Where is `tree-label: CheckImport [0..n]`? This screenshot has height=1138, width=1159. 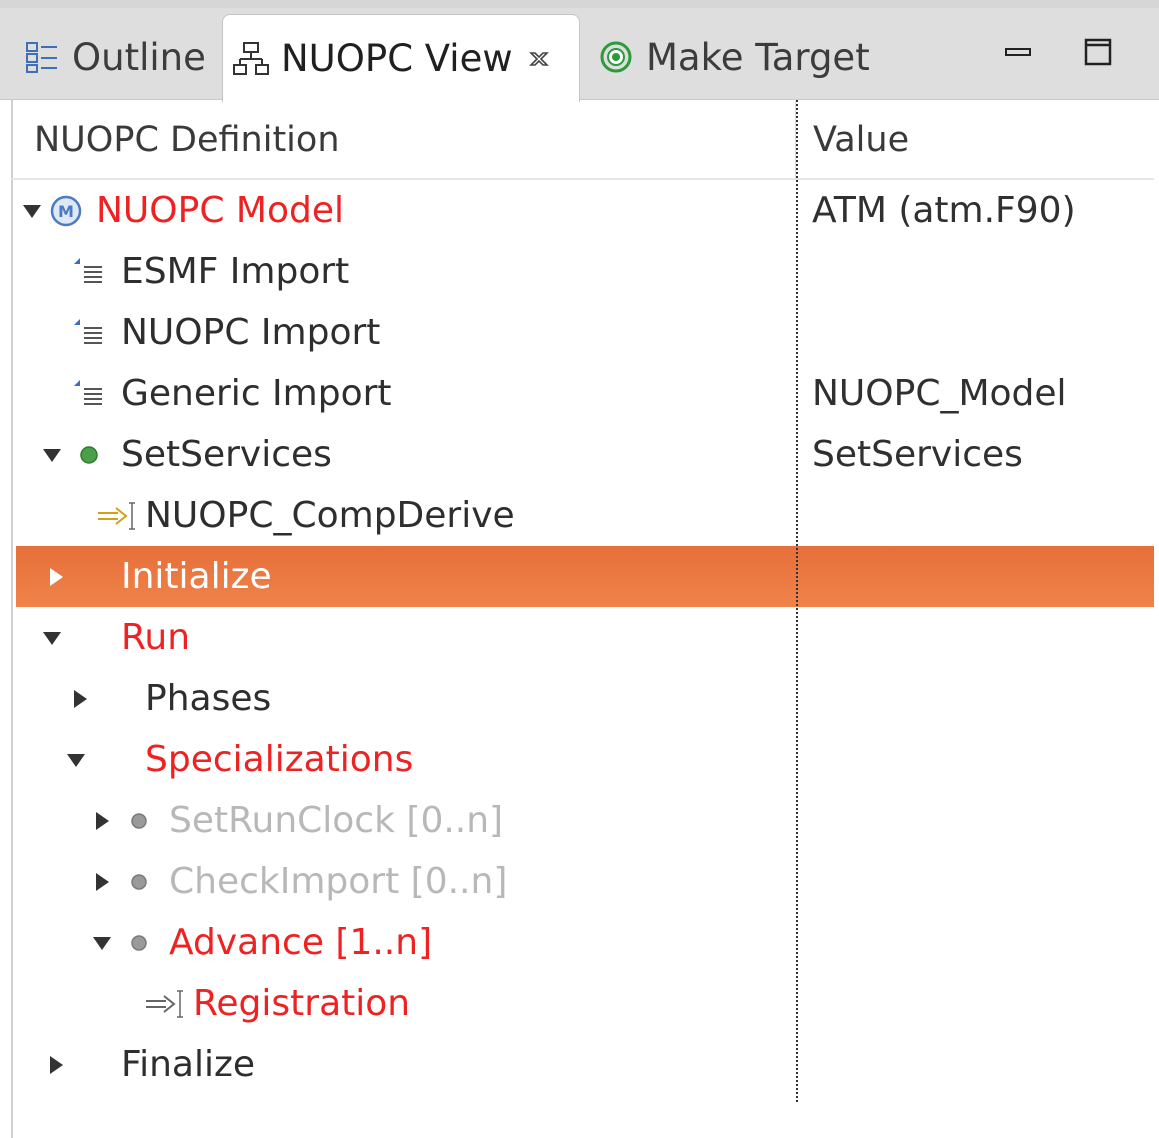
tree-label: CheckImport [0..n] is located at coordinates (338, 881).